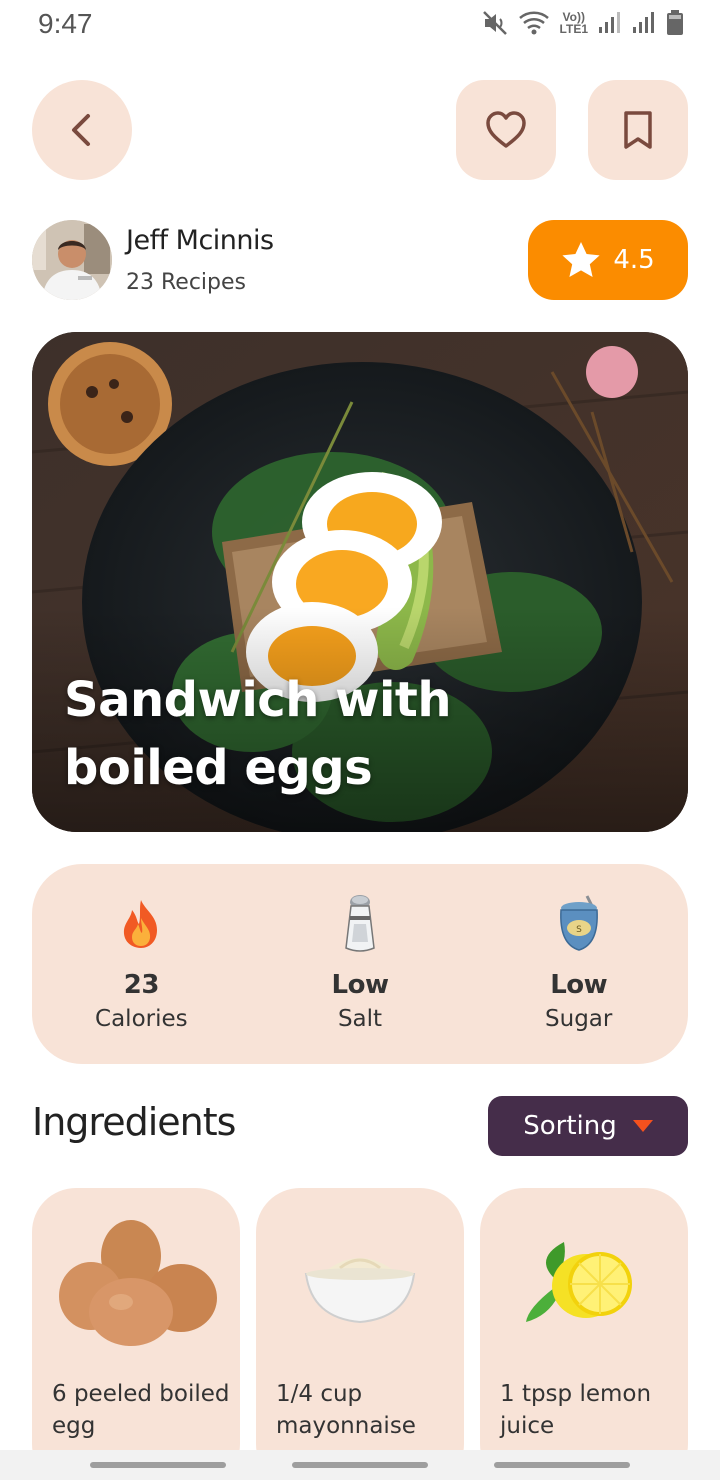 The width and height of the screenshot is (720, 1480). I want to click on lemon-icon, so click(579, 1282).